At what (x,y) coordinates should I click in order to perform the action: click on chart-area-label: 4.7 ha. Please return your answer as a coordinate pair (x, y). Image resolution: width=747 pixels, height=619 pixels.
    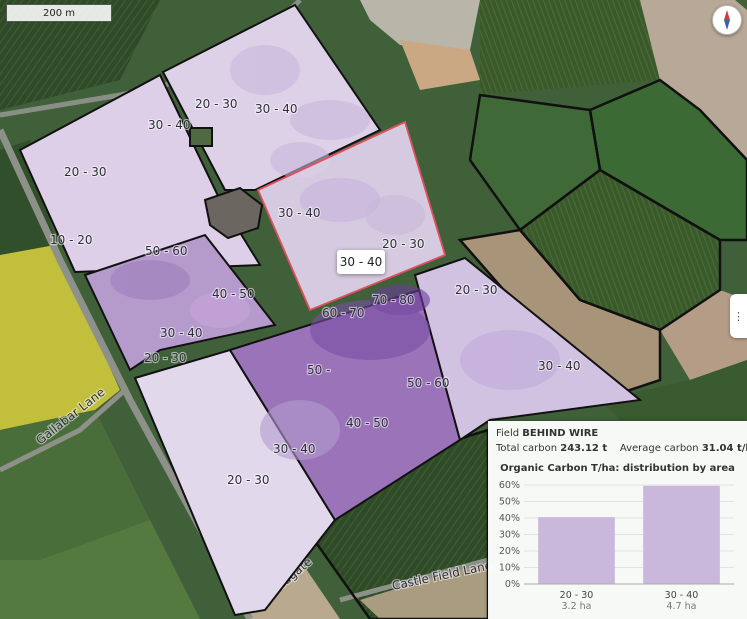
    Looking at the image, I should click on (682, 606).